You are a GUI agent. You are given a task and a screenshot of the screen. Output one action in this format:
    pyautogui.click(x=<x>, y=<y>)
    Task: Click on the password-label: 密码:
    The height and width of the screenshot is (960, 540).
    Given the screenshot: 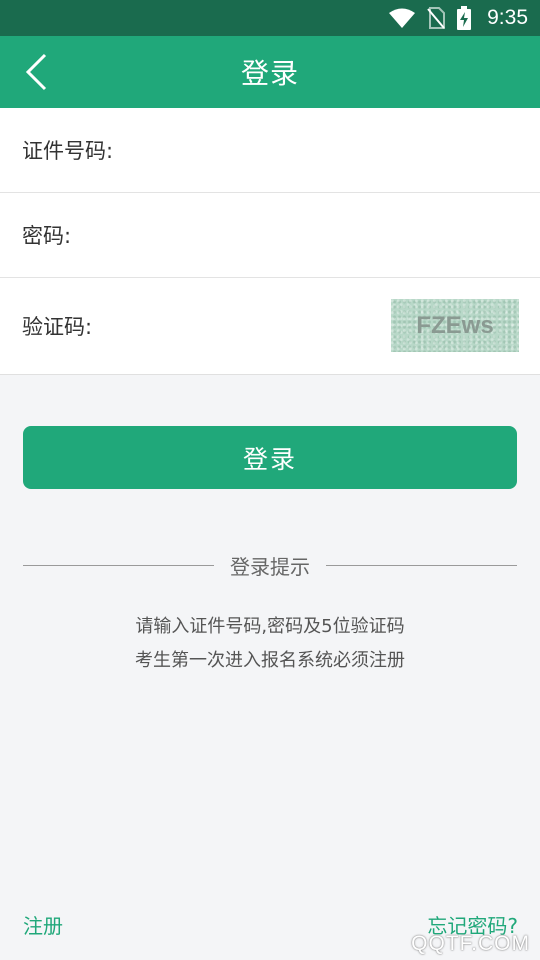 What is the action you would take?
    pyautogui.click(x=47, y=236)
    